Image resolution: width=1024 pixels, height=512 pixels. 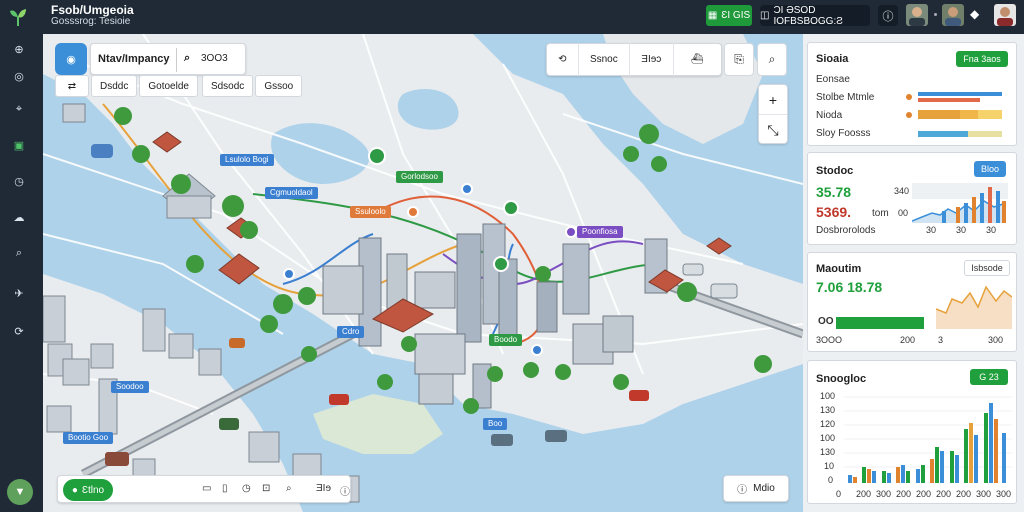 What do you see at coordinates (419, 177) in the screenshot?
I see `map-label: Gorlodsoo` at bounding box center [419, 177].